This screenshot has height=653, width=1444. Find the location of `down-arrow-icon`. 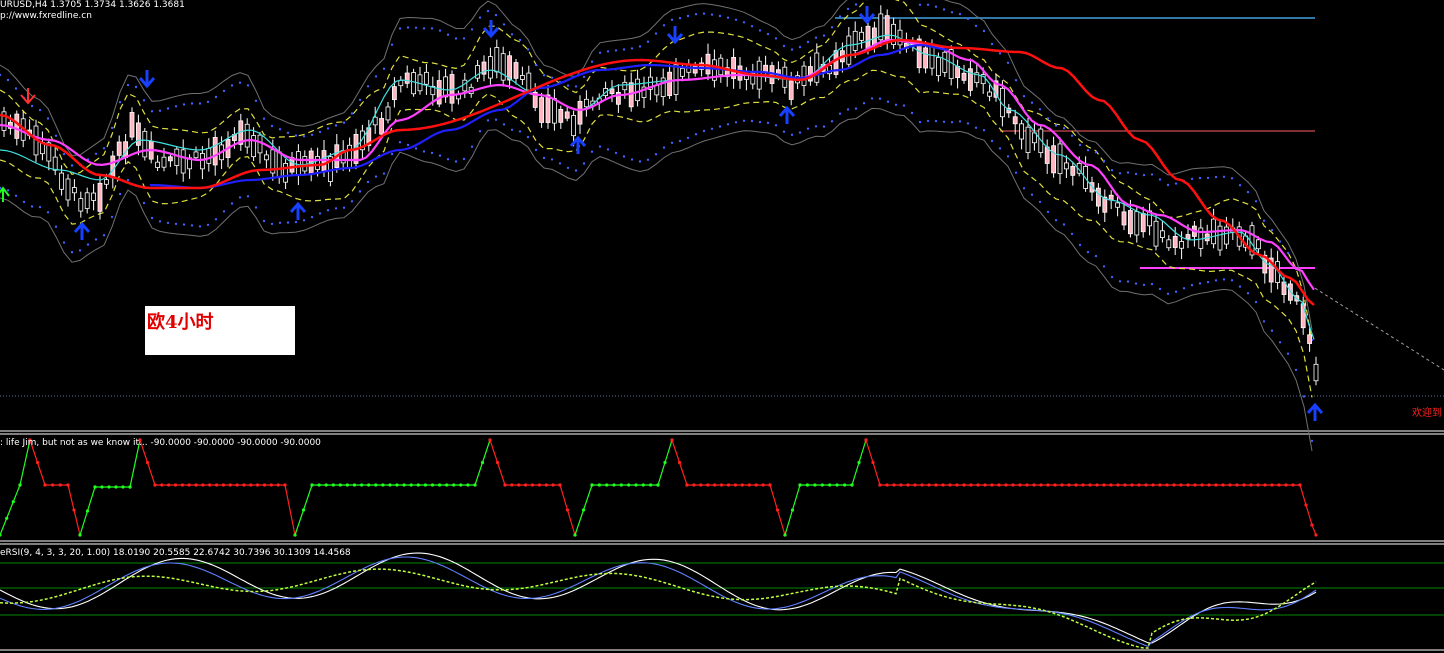

down-arrow-icon is located at coordinates (491, 29).